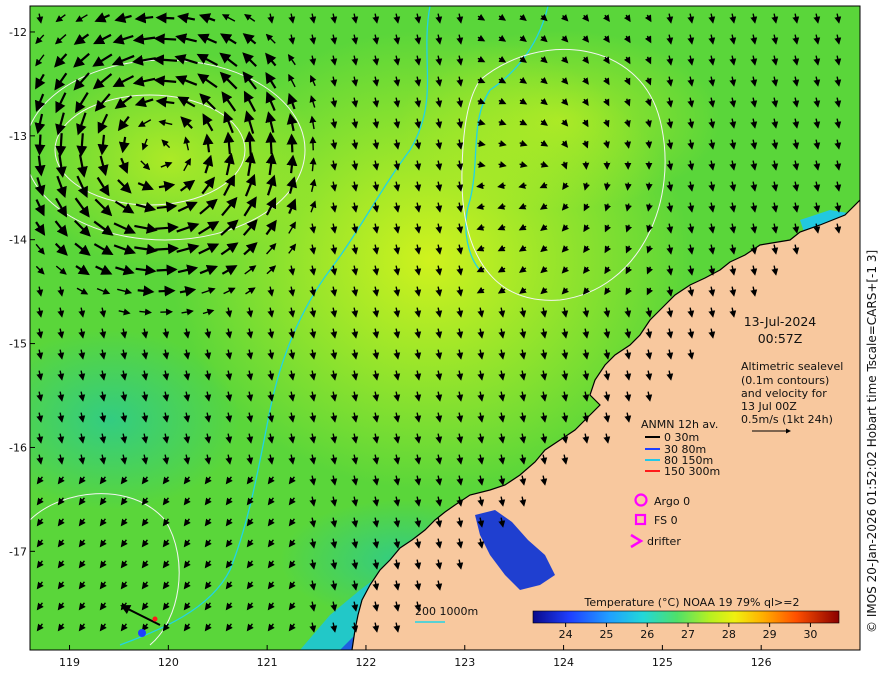 The width and height of the screenshot is (880, 680). I want to click on warm-water-region-north, so click(560, 120).